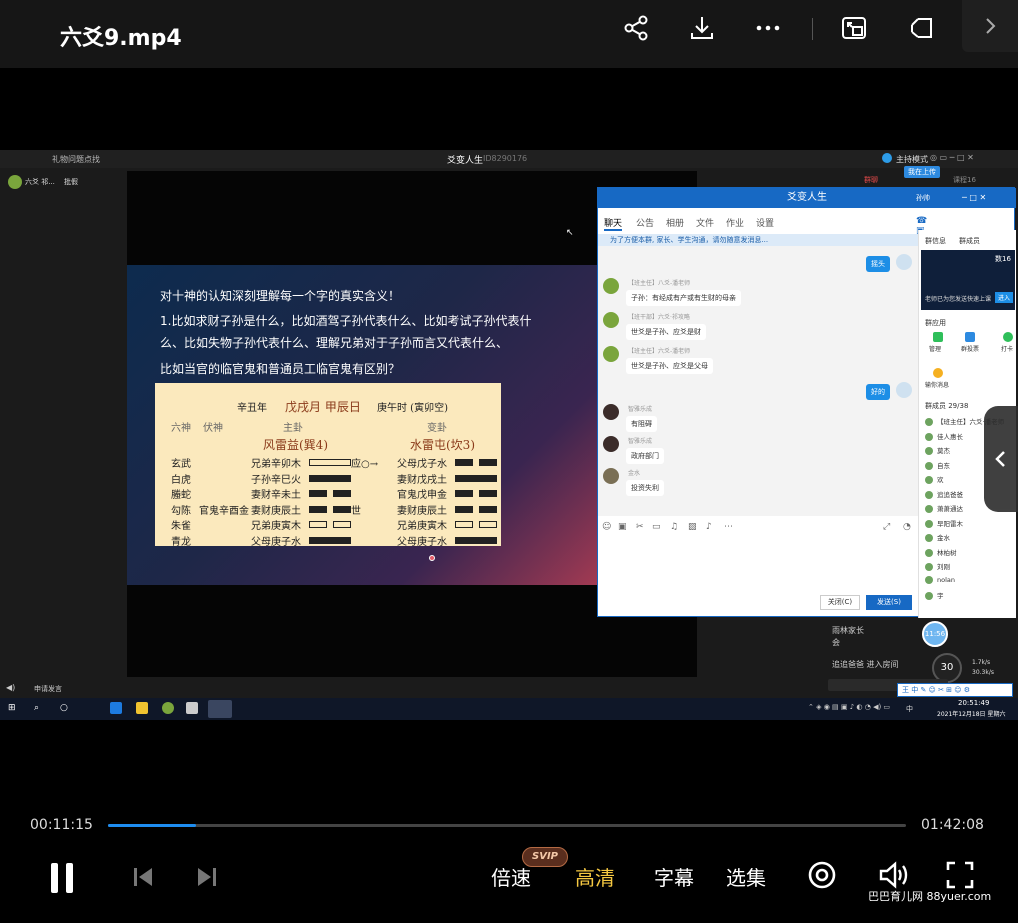 This screenshot has width=1018, height=923. What do you see at coordinates (964, 180) in the screenshot?
I see `tab-course: 课程16` at bounding box center [964, 180].